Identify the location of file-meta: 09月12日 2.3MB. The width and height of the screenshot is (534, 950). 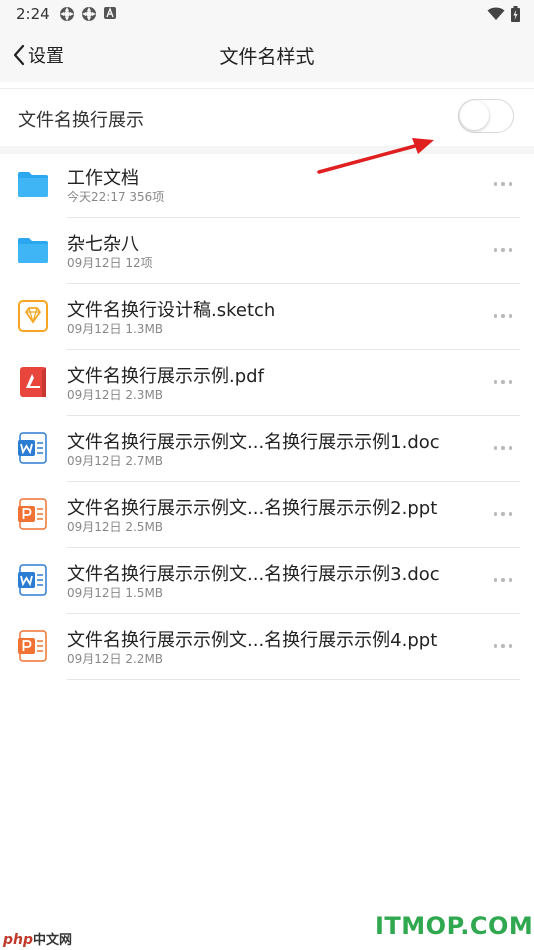
(115, 395).